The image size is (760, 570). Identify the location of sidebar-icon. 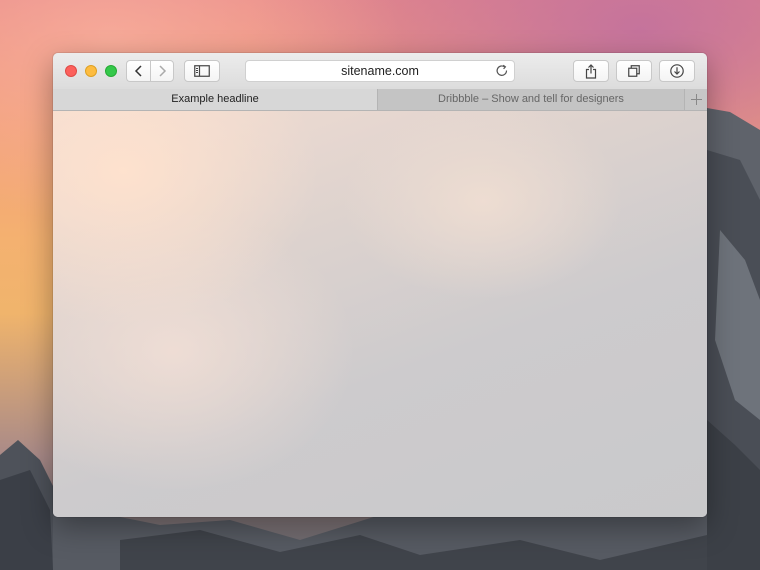
(202, 71).